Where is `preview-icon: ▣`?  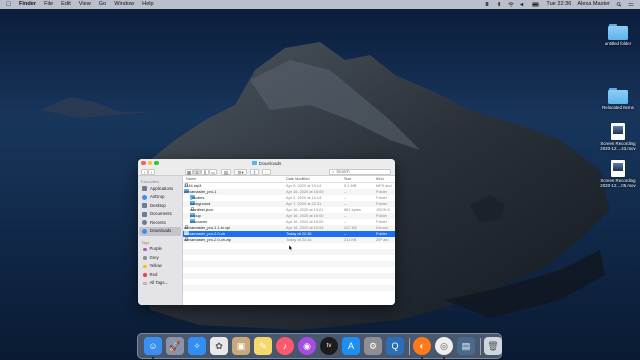
preview-icon: ▣ is located at coordinates (241, 346).